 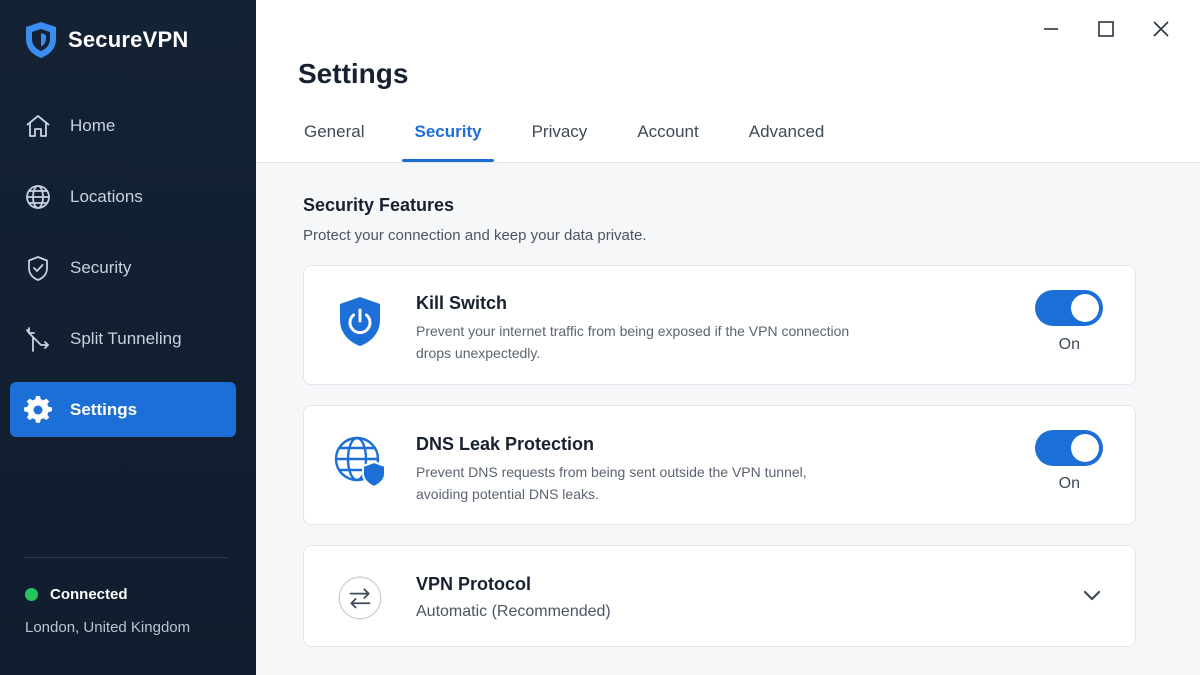 I want to click on connection-status: Connected, so click(x=76, y=594).